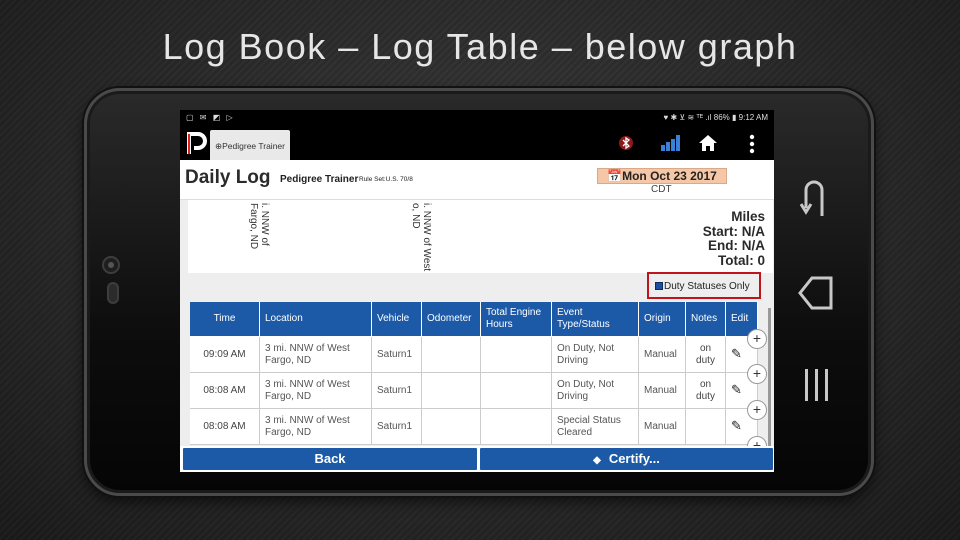 The width and height of the screenshot is (960, 540). What do you see at coordinates (615, 176) in the screenshot?
I see `calendar-icon: 📅` at bounding box center [615, 176].